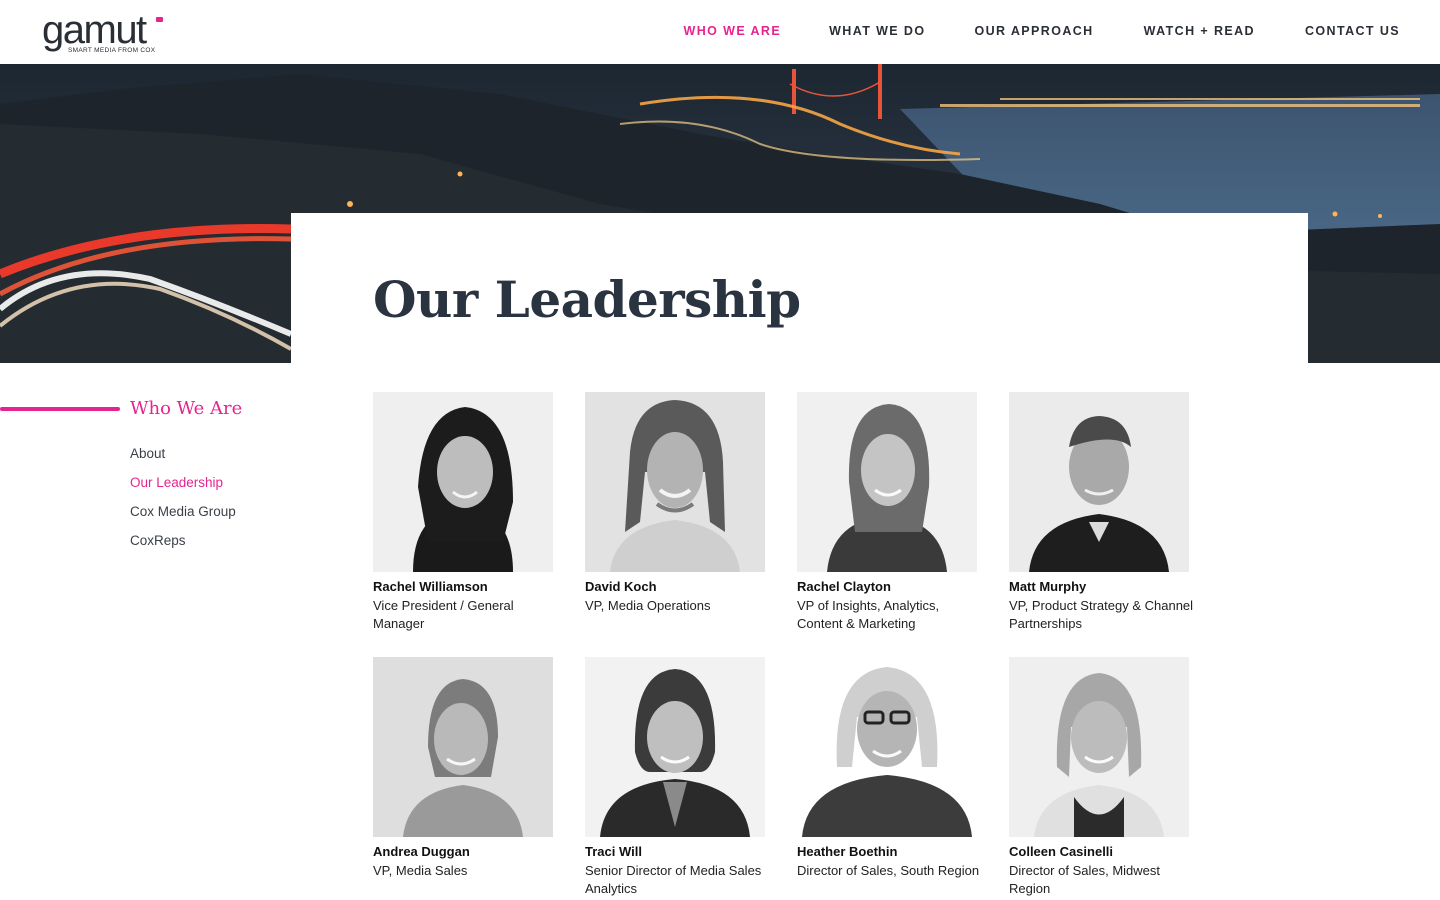 The height and width of the screenshot is (900, 1440). Describe the element at coordinates (443, 614) in the screenshot. I see `member-role: Vice President / General Manager` at that location.